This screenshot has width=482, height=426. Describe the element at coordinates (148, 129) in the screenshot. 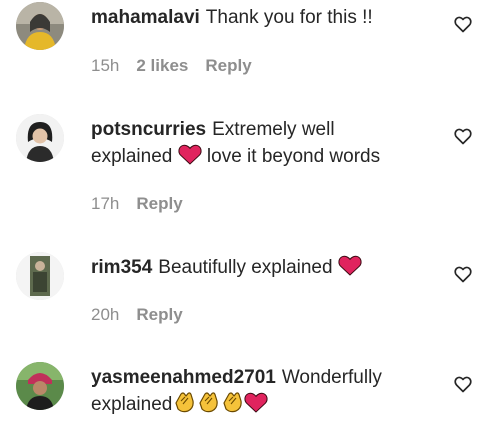

I see `comment-username: potsncurries` at that location.